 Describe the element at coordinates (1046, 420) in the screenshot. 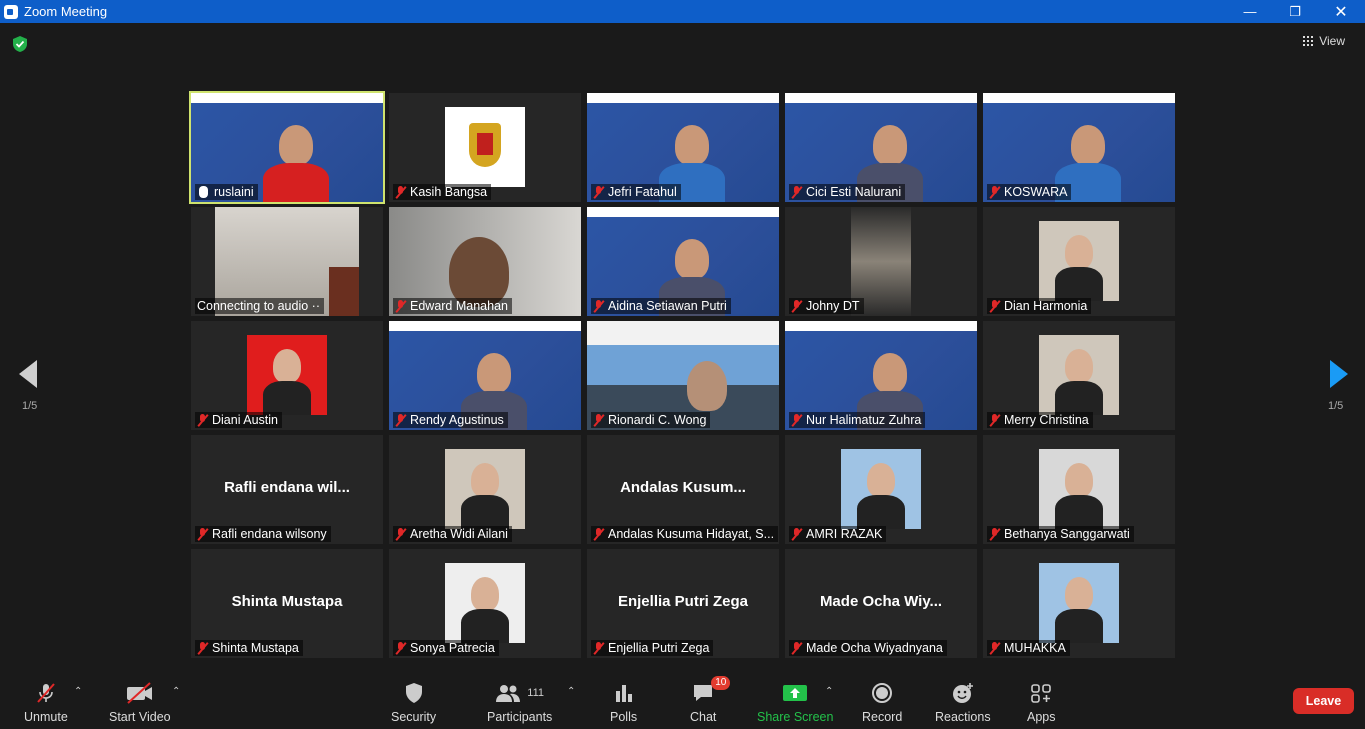

I see `participant-name: Merry Christina` at that location.